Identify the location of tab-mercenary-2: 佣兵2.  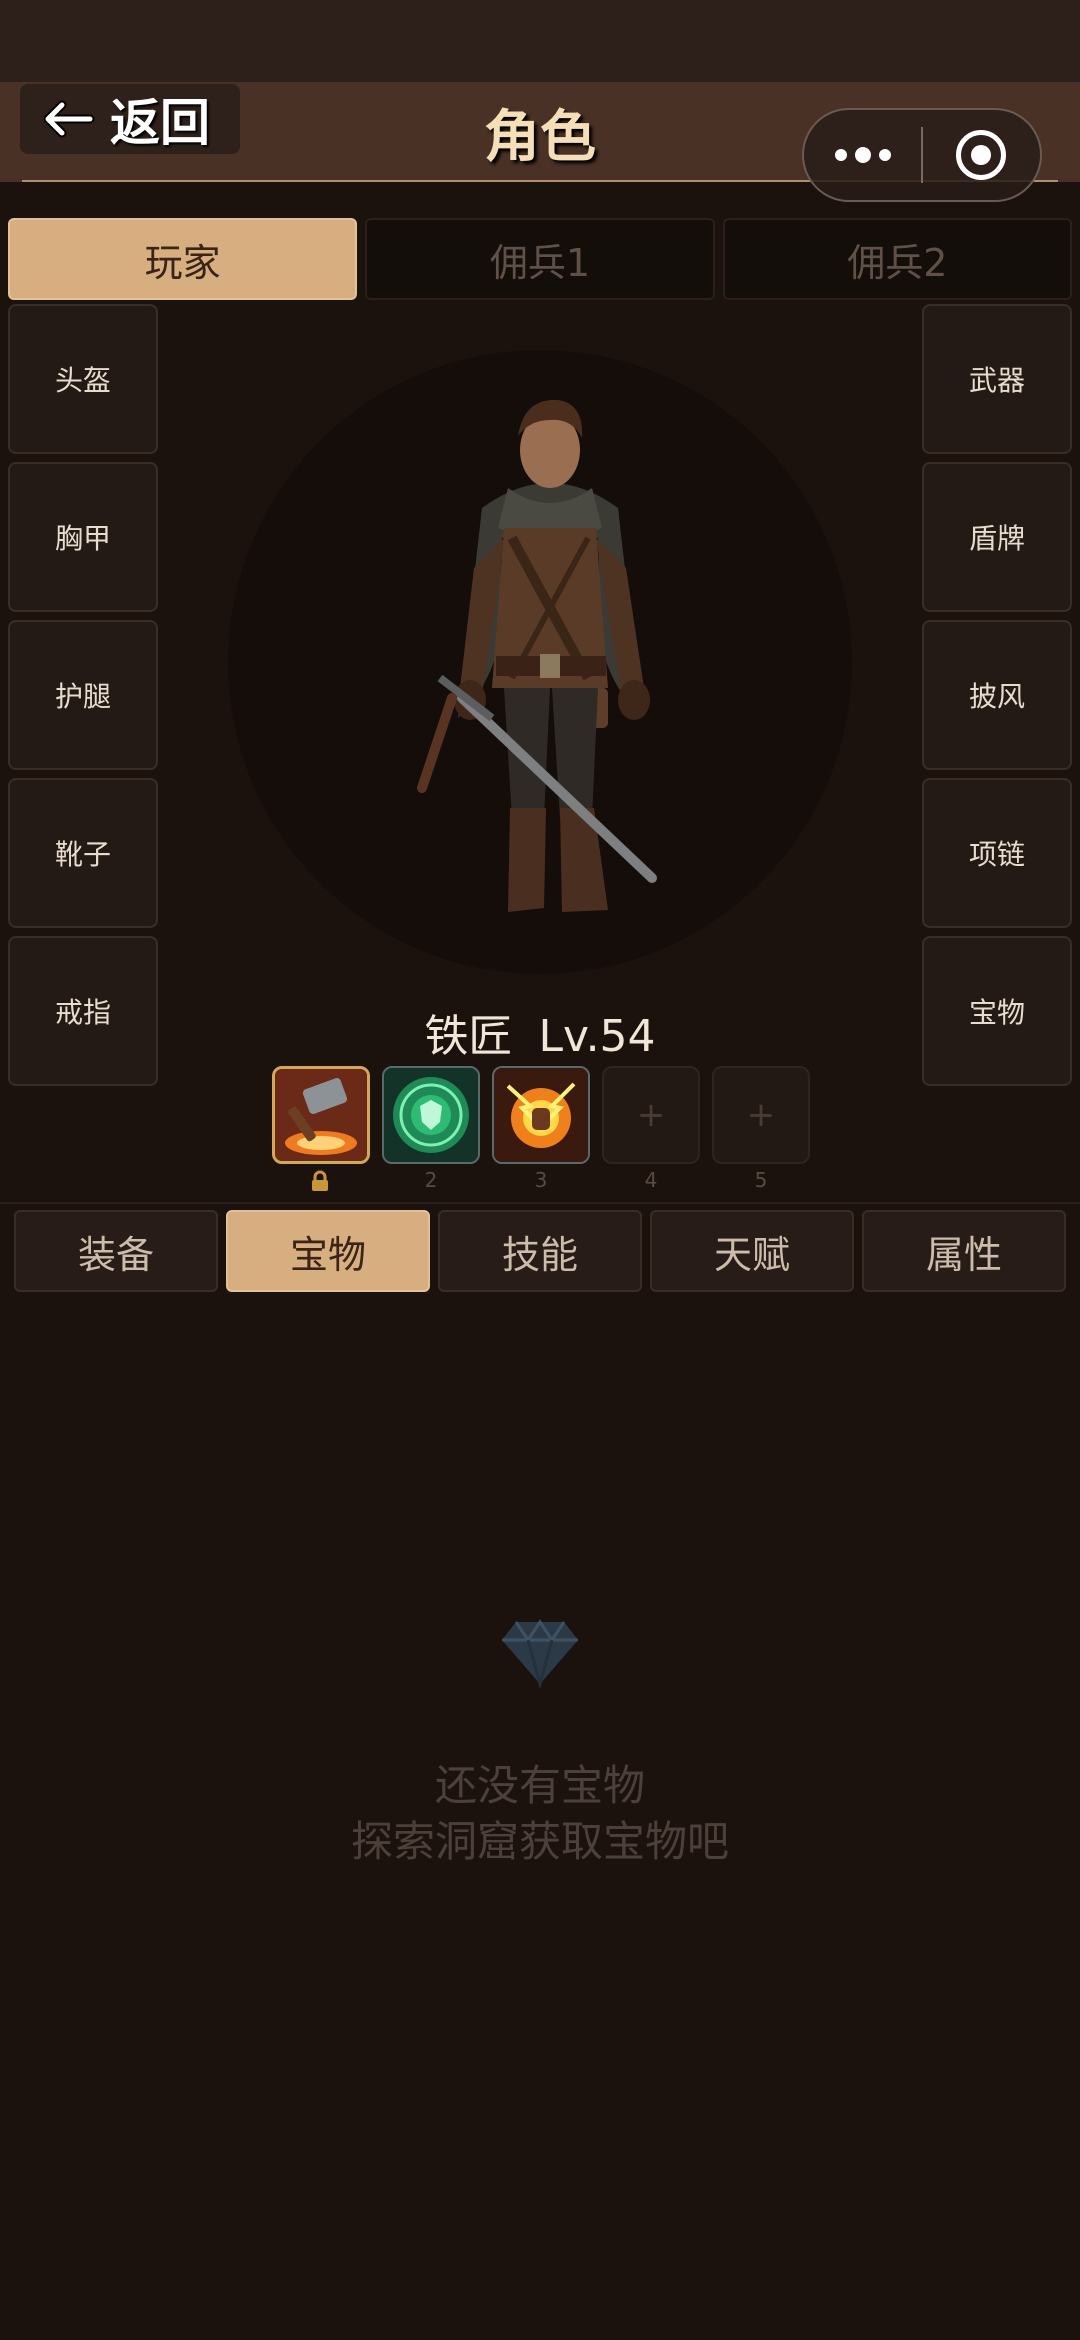
(897, 259).